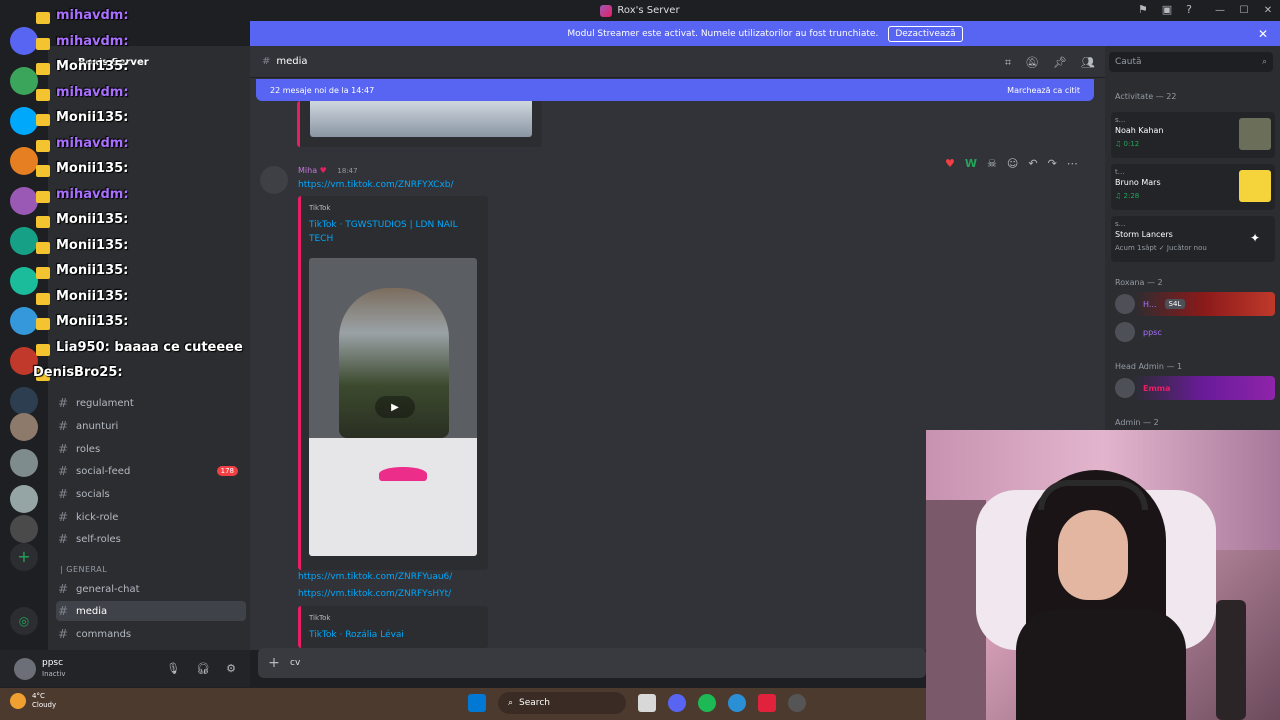 The height and width of the screenshot is (720, 1280). I want to click on add-server-icon: +, so click(24, 557).